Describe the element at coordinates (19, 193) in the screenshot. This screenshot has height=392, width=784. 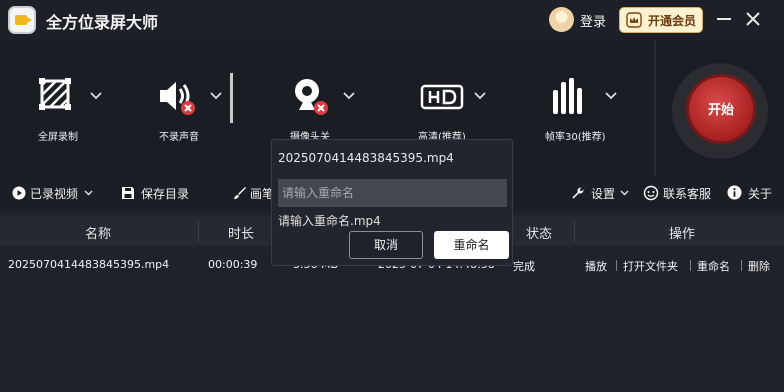
I see `play-circle-icon` at that location.